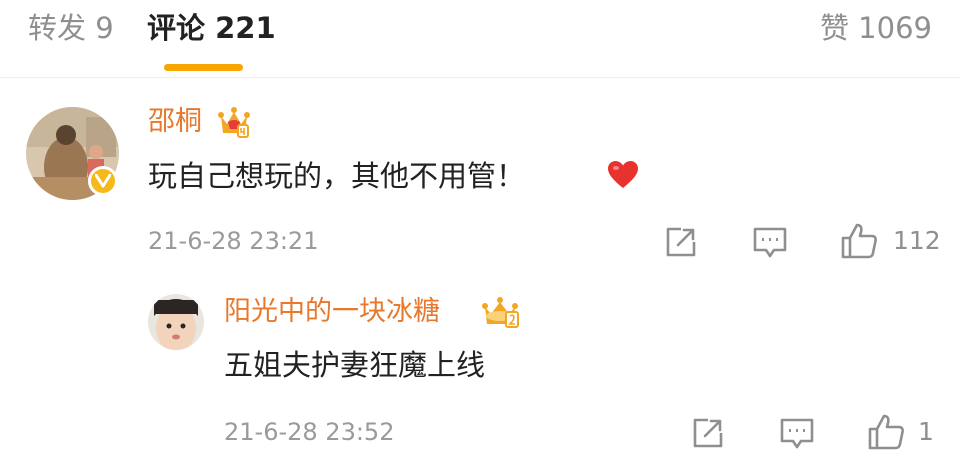 This screenshot has height=457, width=960. Describe the element at coordinates (337, 176) in the screenshot. I see `comment-content: 玩自己想玩的，其他不用管！` at that location.